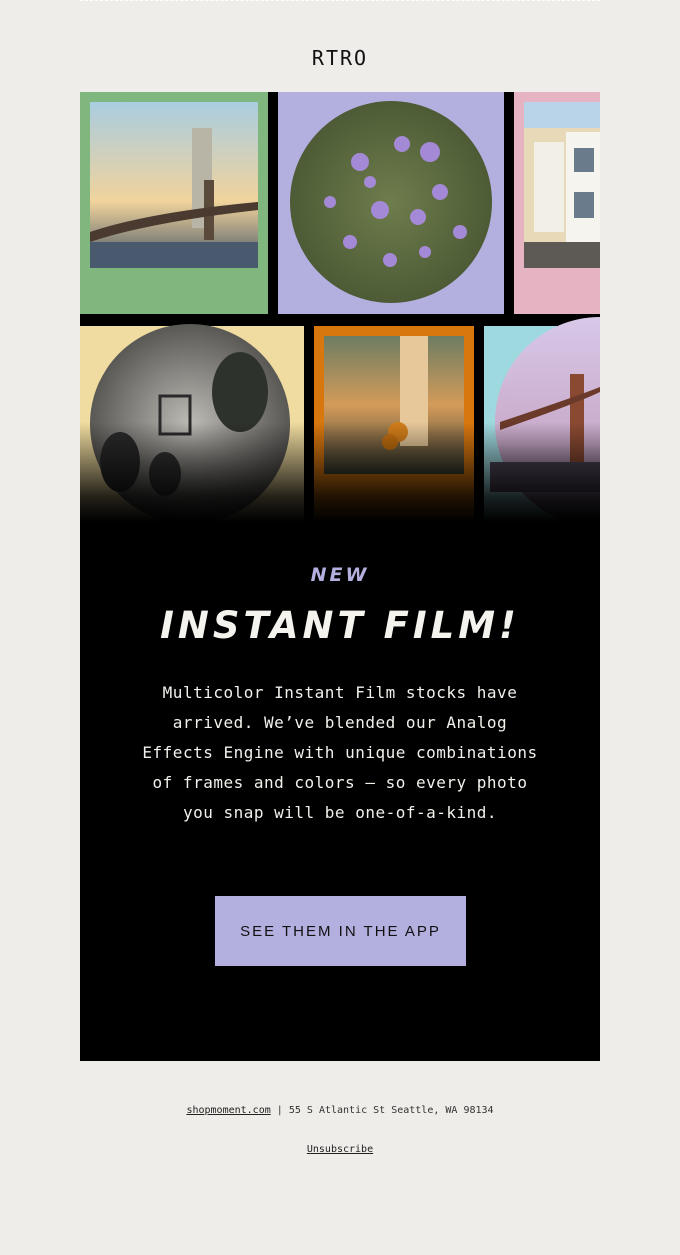  Describe the element at coordinates (391, 203) in the screenshot. I see `photo-tile-flowers` at that location.